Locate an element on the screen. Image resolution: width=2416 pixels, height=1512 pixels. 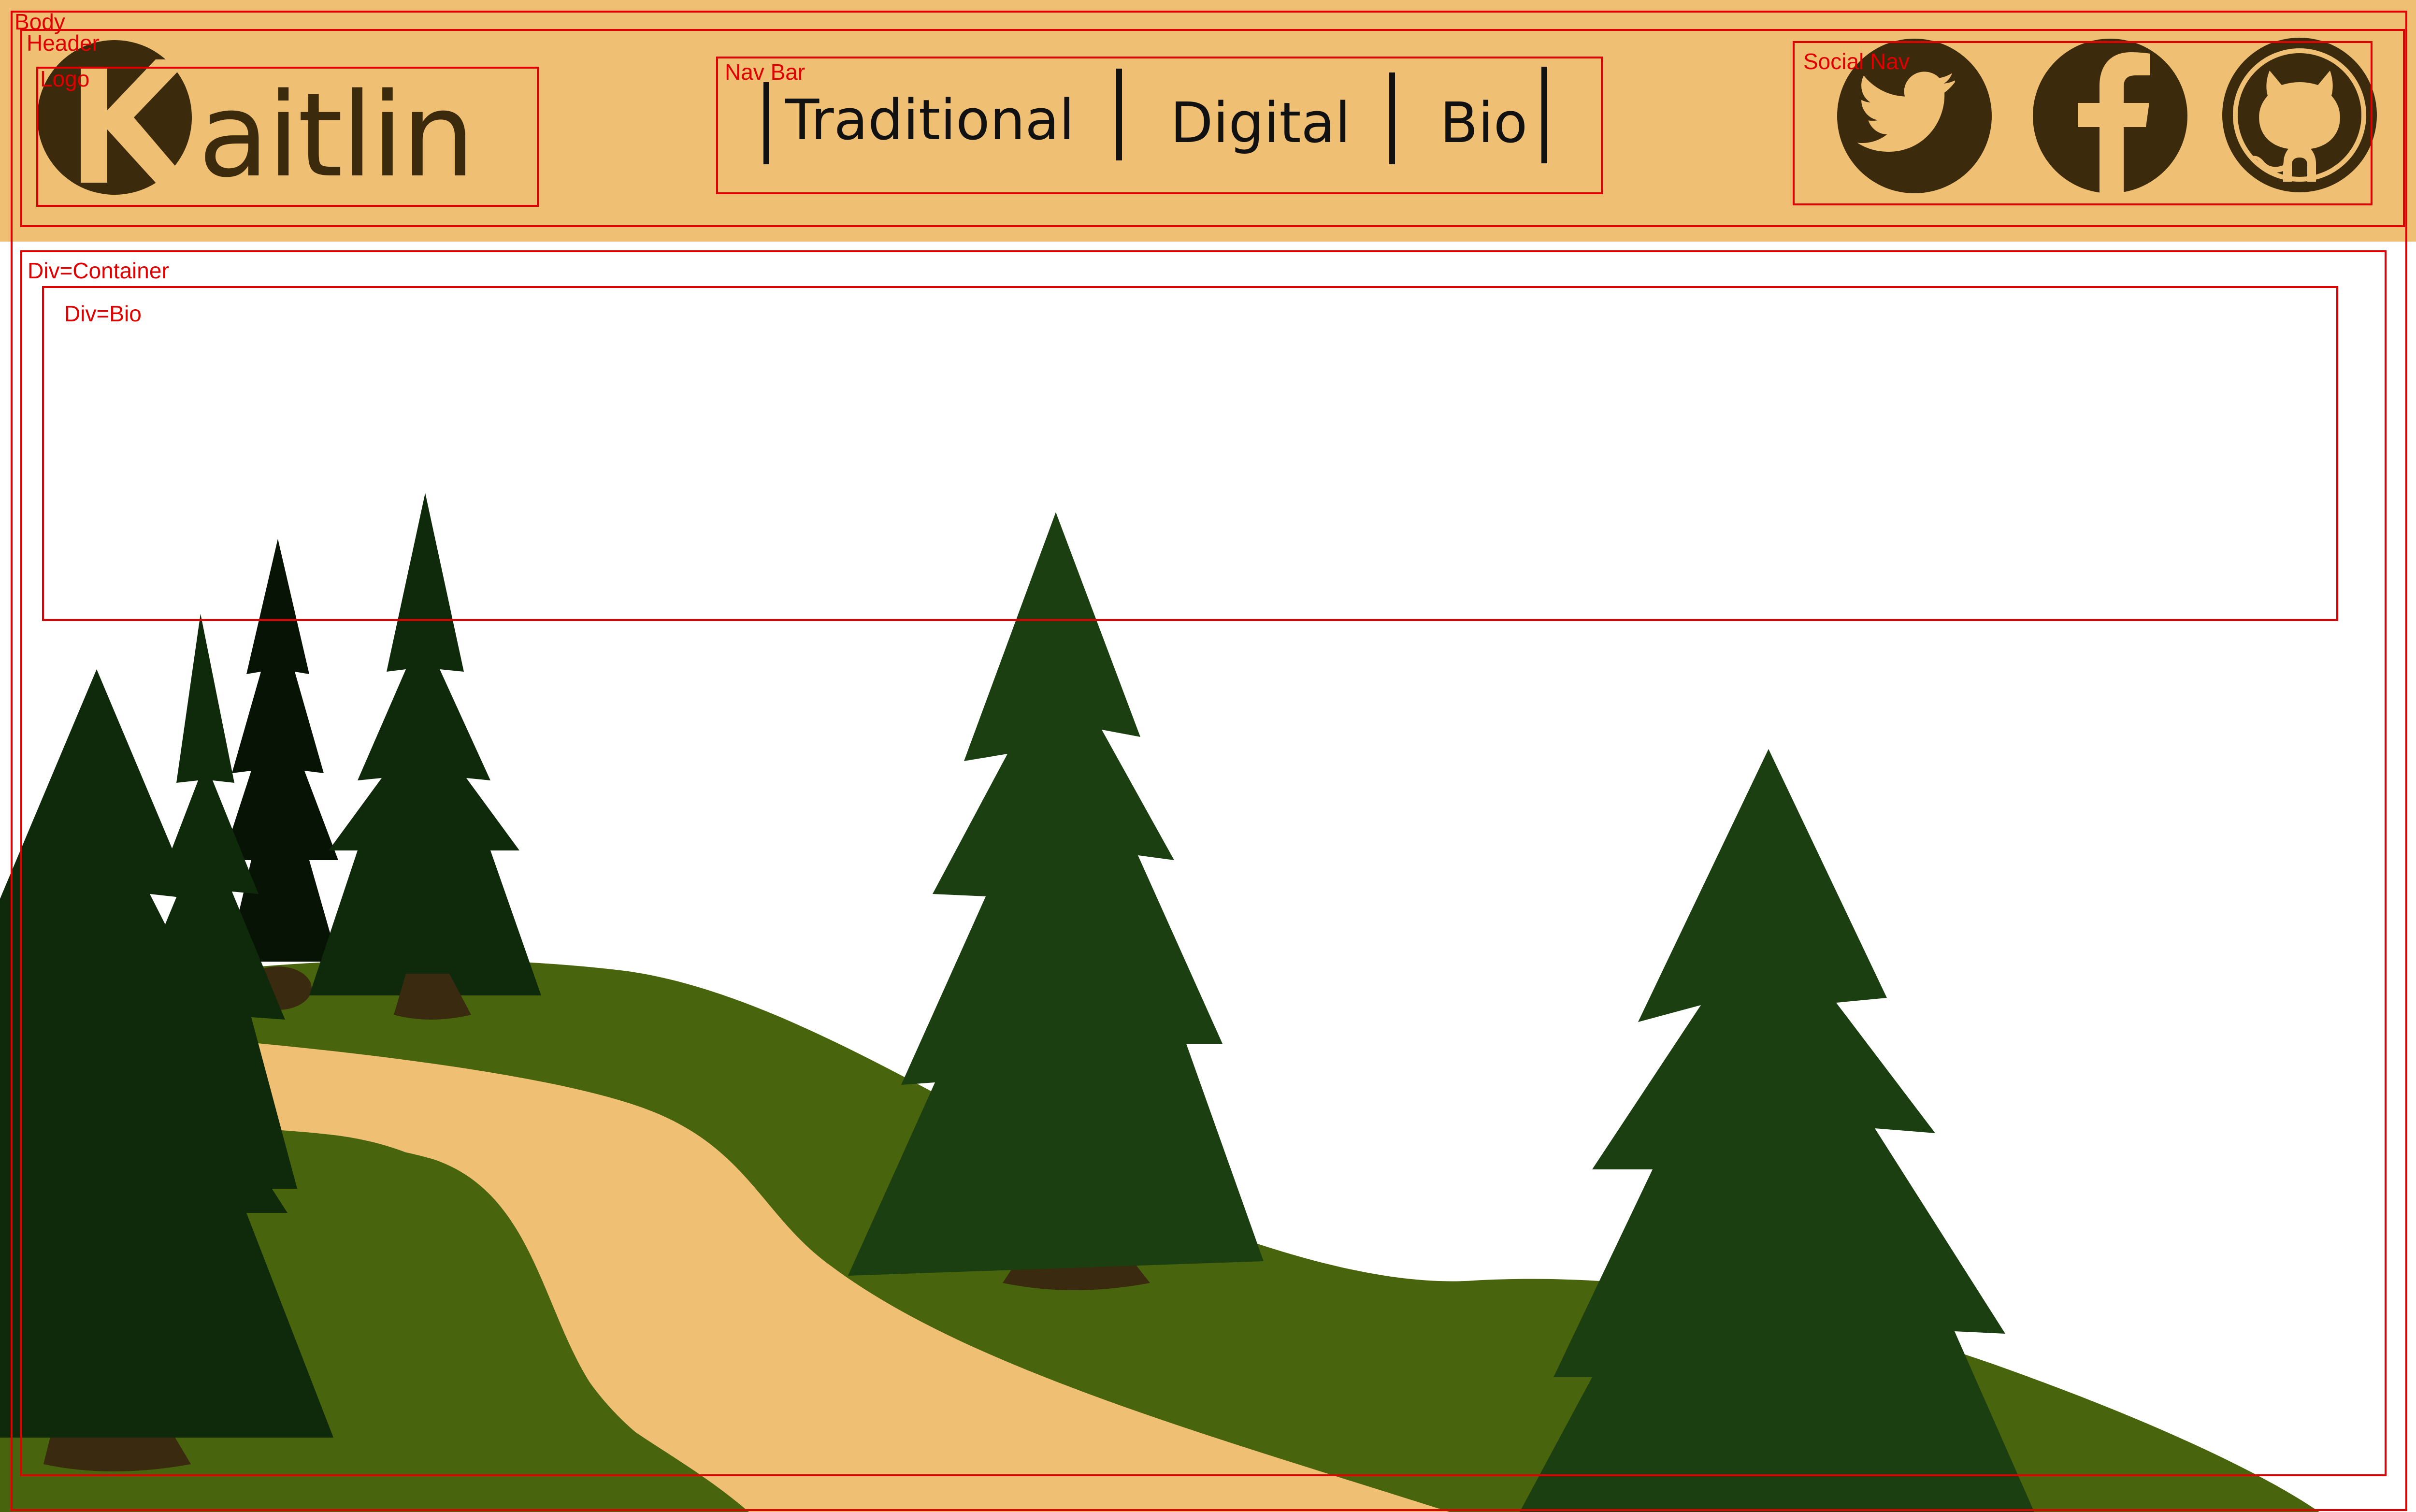
header-label: Header is located at coordinates (63, 43).